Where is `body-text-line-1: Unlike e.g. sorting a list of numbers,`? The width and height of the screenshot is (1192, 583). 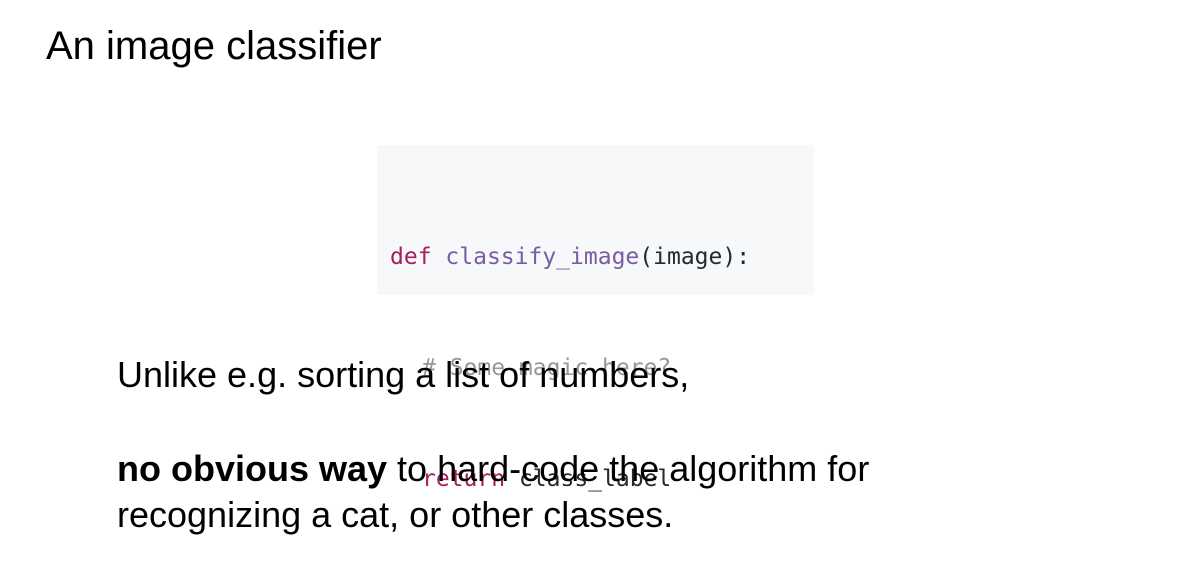 body-text-line-1: Unlike e.g. sorting a list of numbers, is located at coordinates (403, 374).